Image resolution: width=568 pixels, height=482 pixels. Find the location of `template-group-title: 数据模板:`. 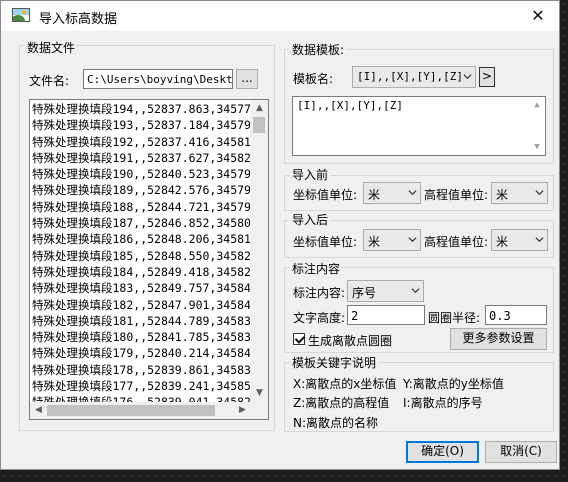

template-group-title: 数据模板: is located at coordinates (318, 49).